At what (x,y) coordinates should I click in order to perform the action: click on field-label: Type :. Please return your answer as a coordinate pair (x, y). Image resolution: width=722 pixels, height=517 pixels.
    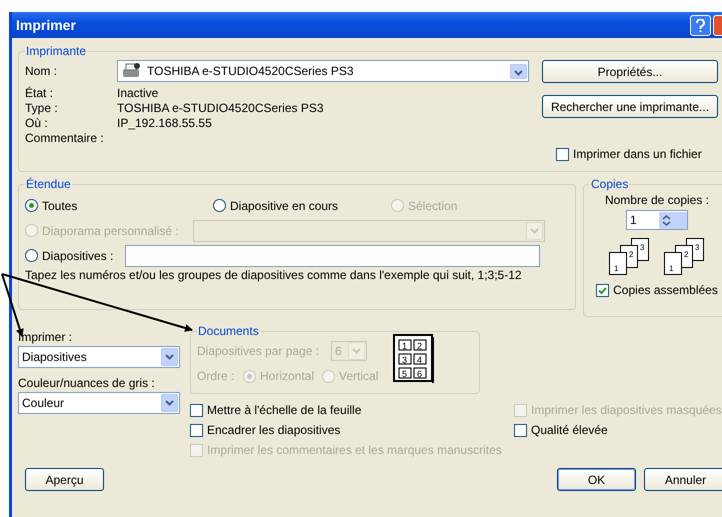
    Looking at the image, I should click on (42, 108).